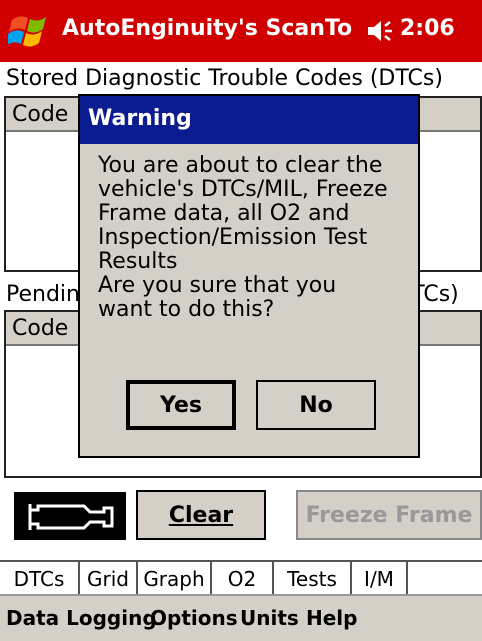  I want to click on check-engine-icon, so click(71, 517).